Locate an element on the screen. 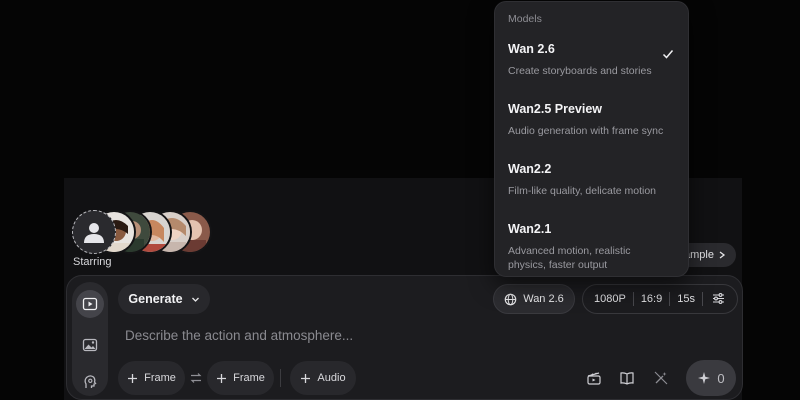 This screenshot has width=800, height=400. generation-settings: 1080P 16:9 15s is located at coordinates (660, 299).